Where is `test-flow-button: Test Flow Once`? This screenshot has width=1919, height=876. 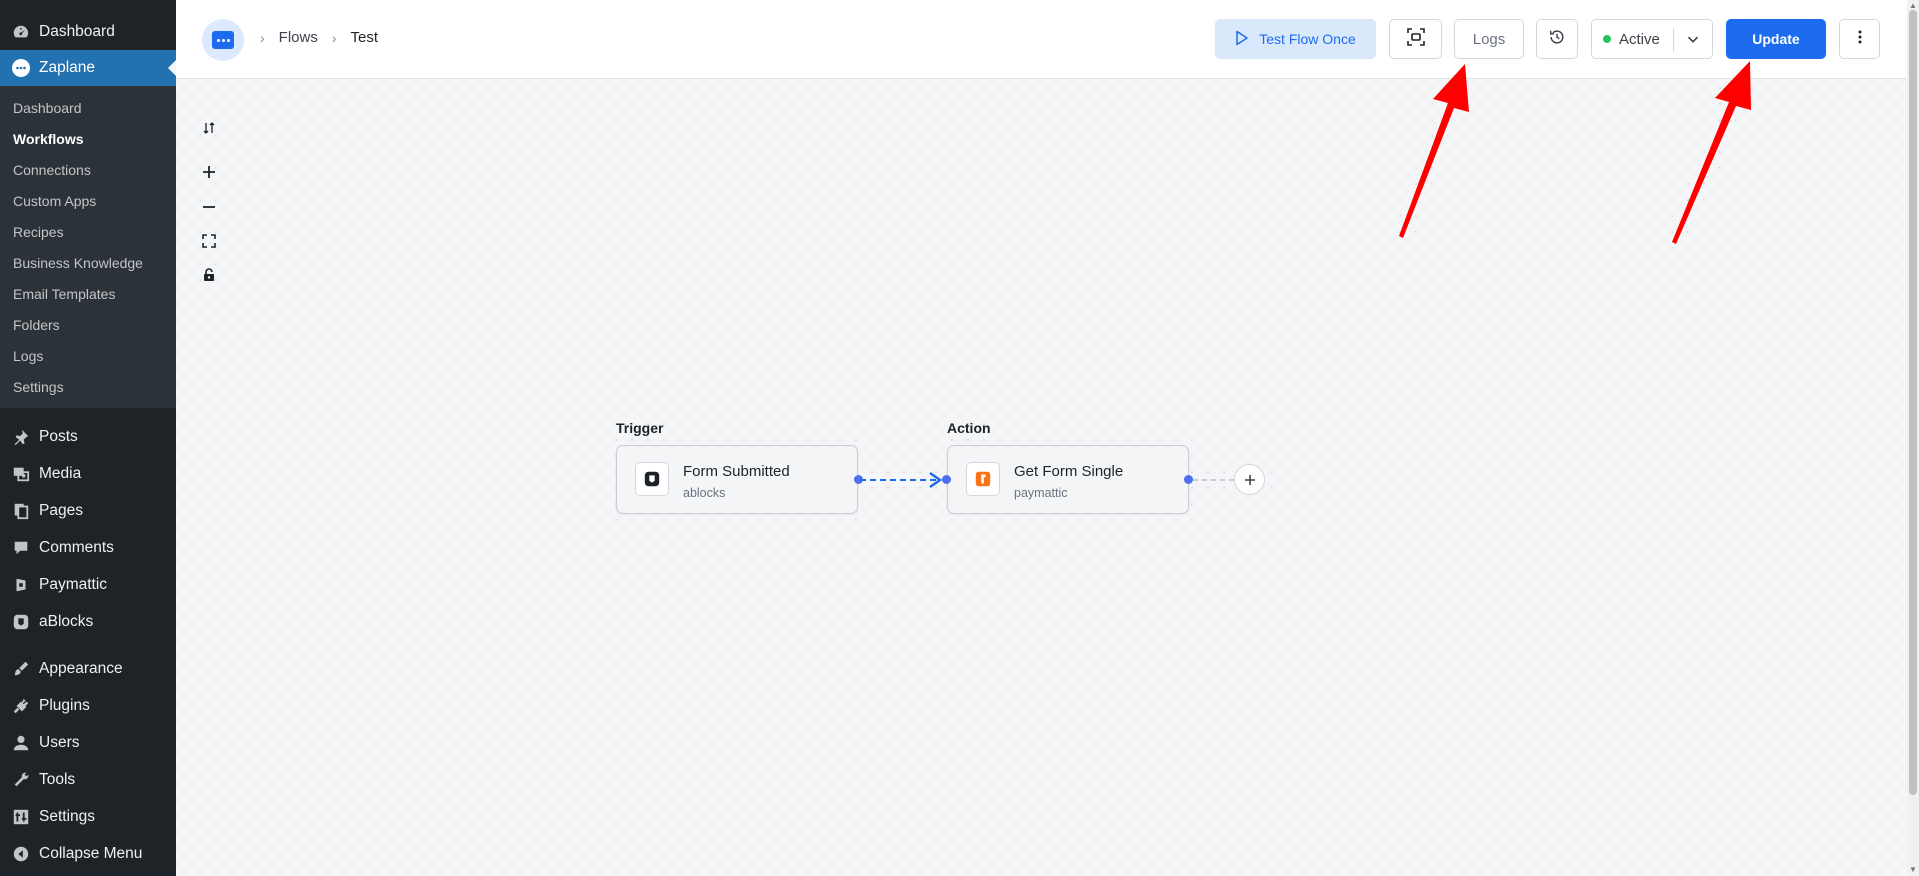 test-flow-button: Test Flow Once is located at coordinates (1295, 39).